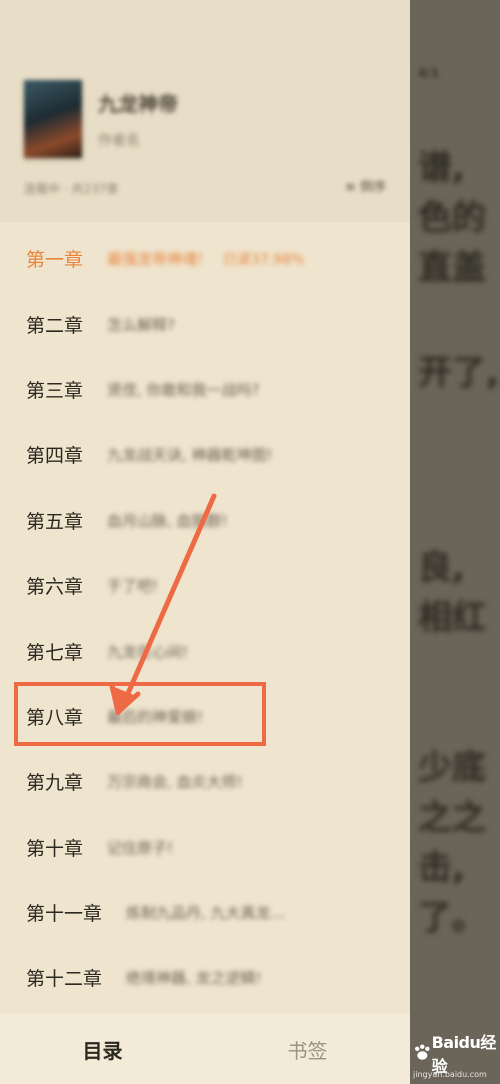 Image resolution: width=500 pixels, height=1084 pixels. Describe the element at coordinates (456, 1054) in the screenshot. I see `baidu-watermark: Baidu经验 jingyan.baidu.com` at that location.